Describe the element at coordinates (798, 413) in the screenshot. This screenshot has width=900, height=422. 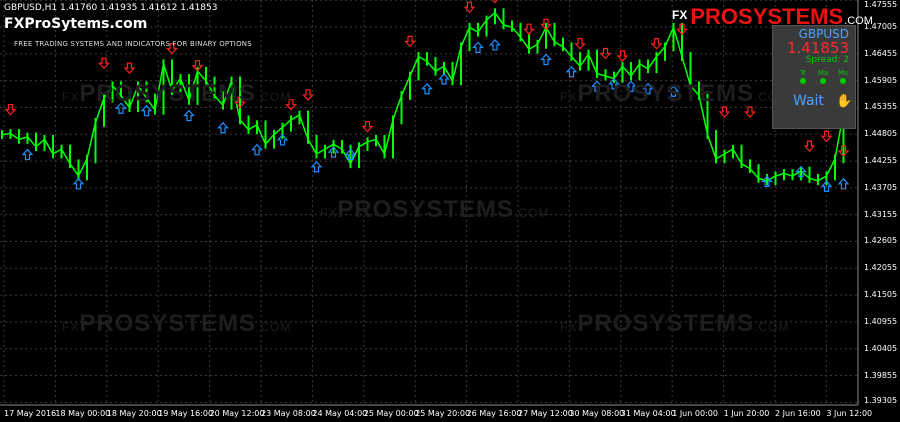
I see `time-tick-label: 2 Jun 16:00` at that location.